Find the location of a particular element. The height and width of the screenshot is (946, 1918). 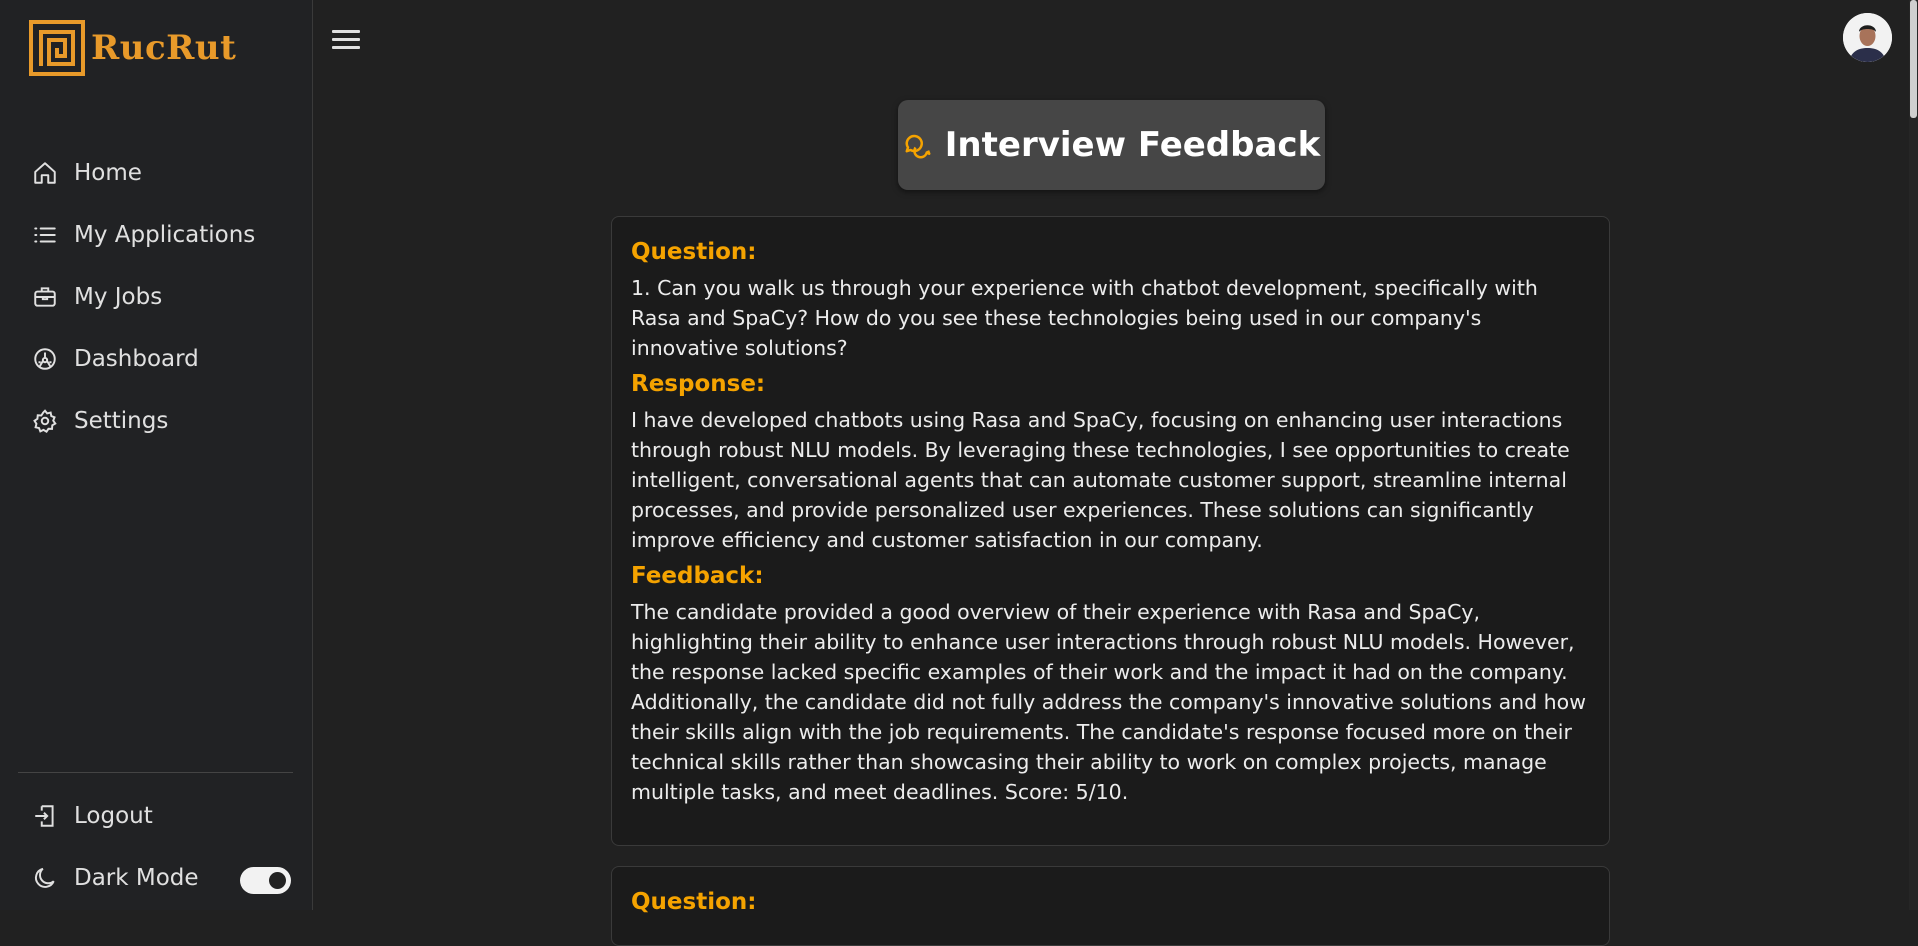

dark-mode-label: Dark Mode is located at coordinates (136, 878).